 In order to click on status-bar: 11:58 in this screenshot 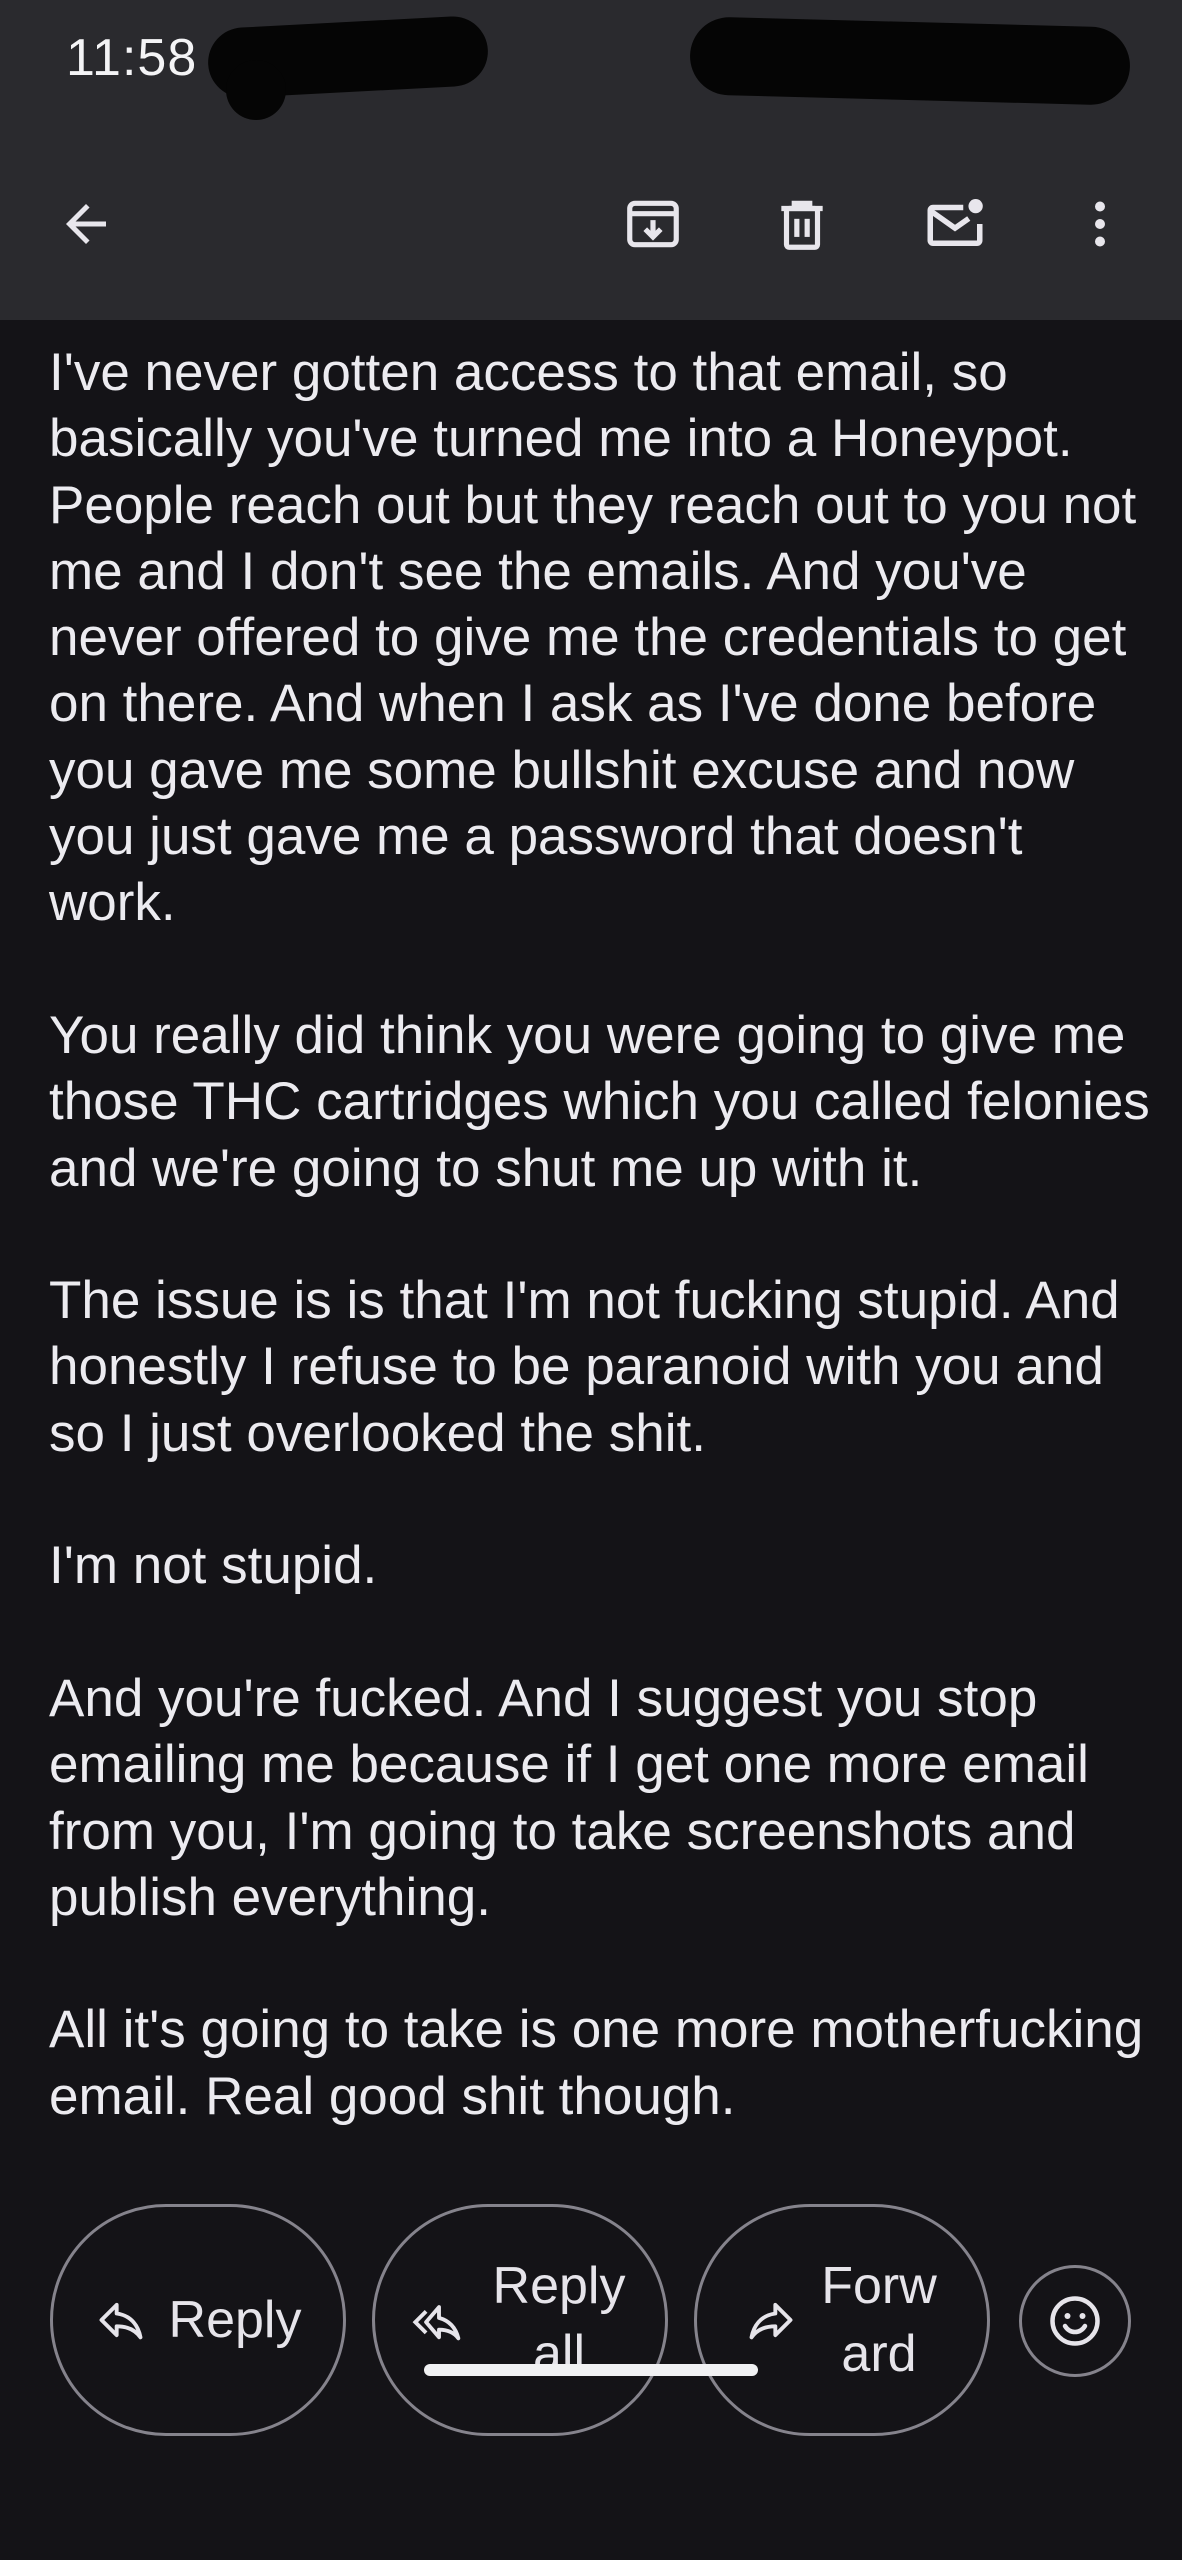, I will do `click(591, 65)`.